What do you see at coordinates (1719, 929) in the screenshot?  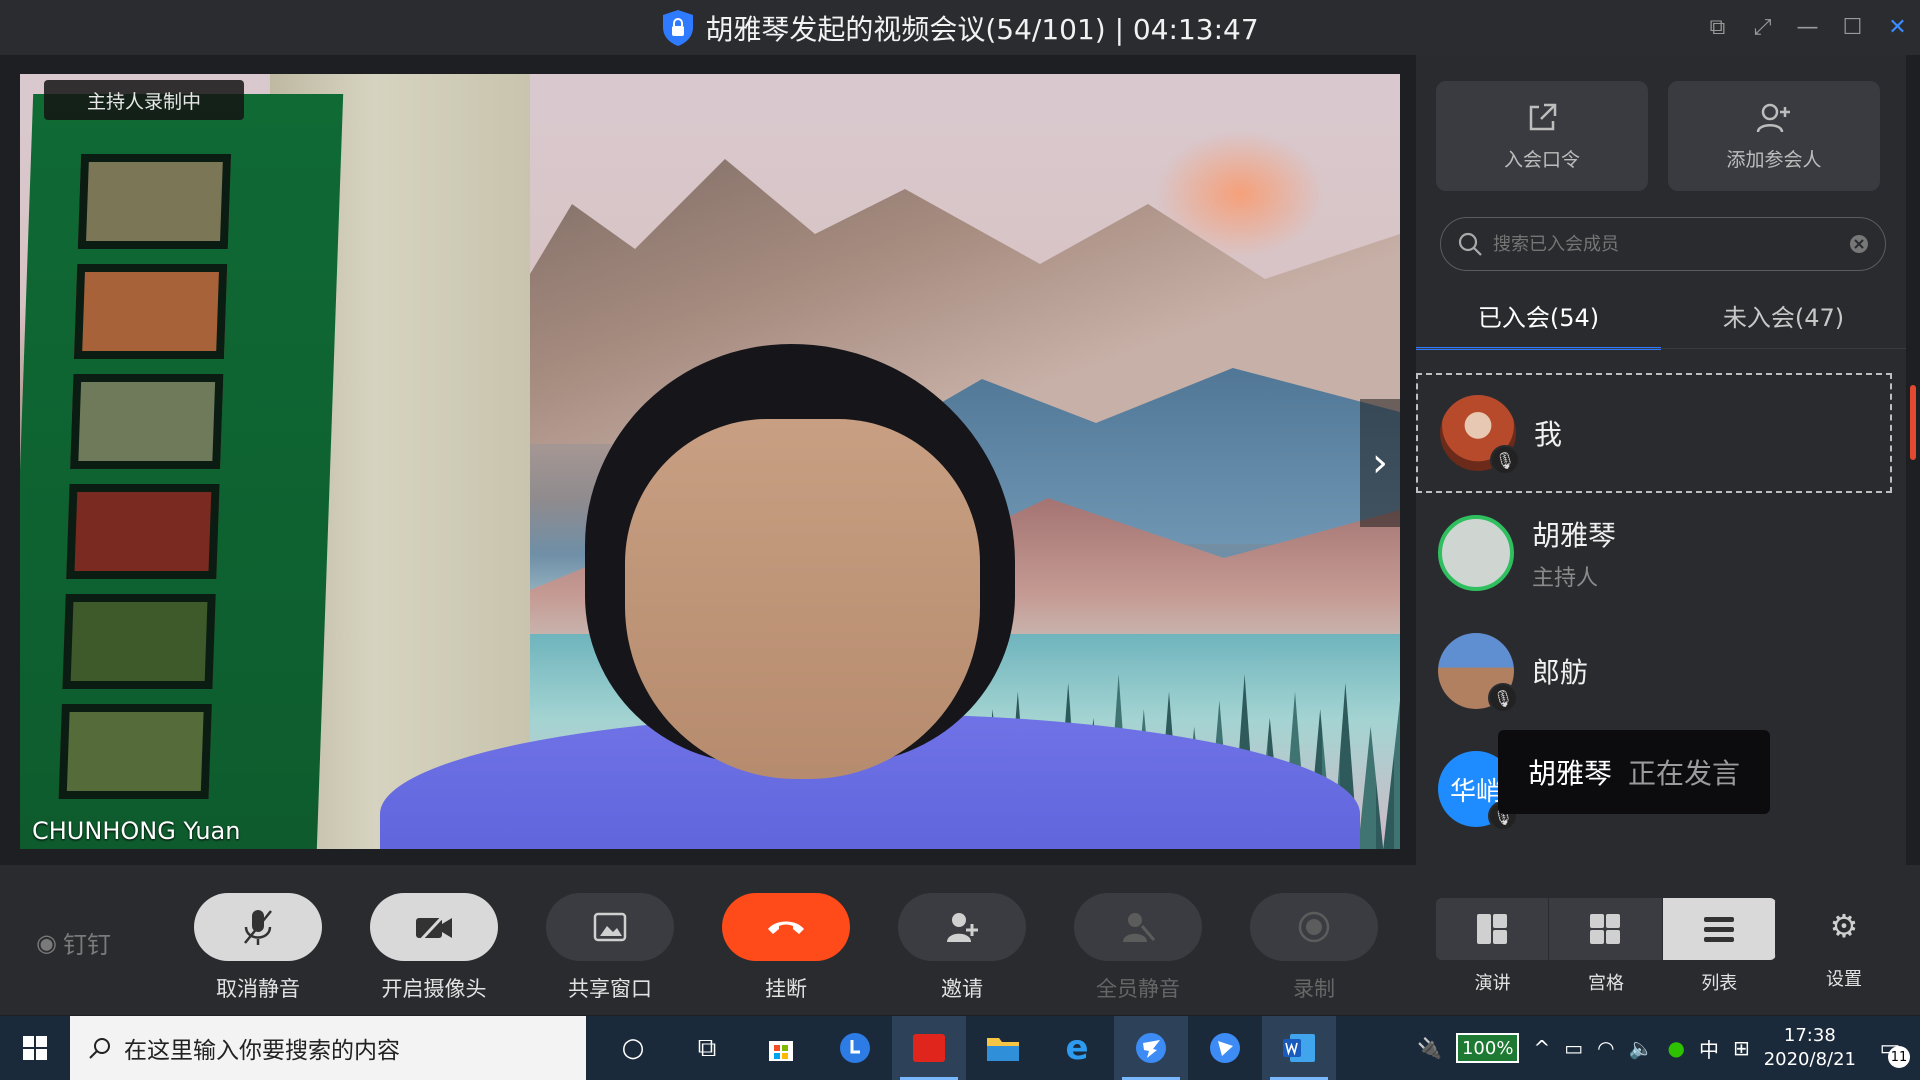 I see `list-view-icon` at bounding box center [1719, 929].